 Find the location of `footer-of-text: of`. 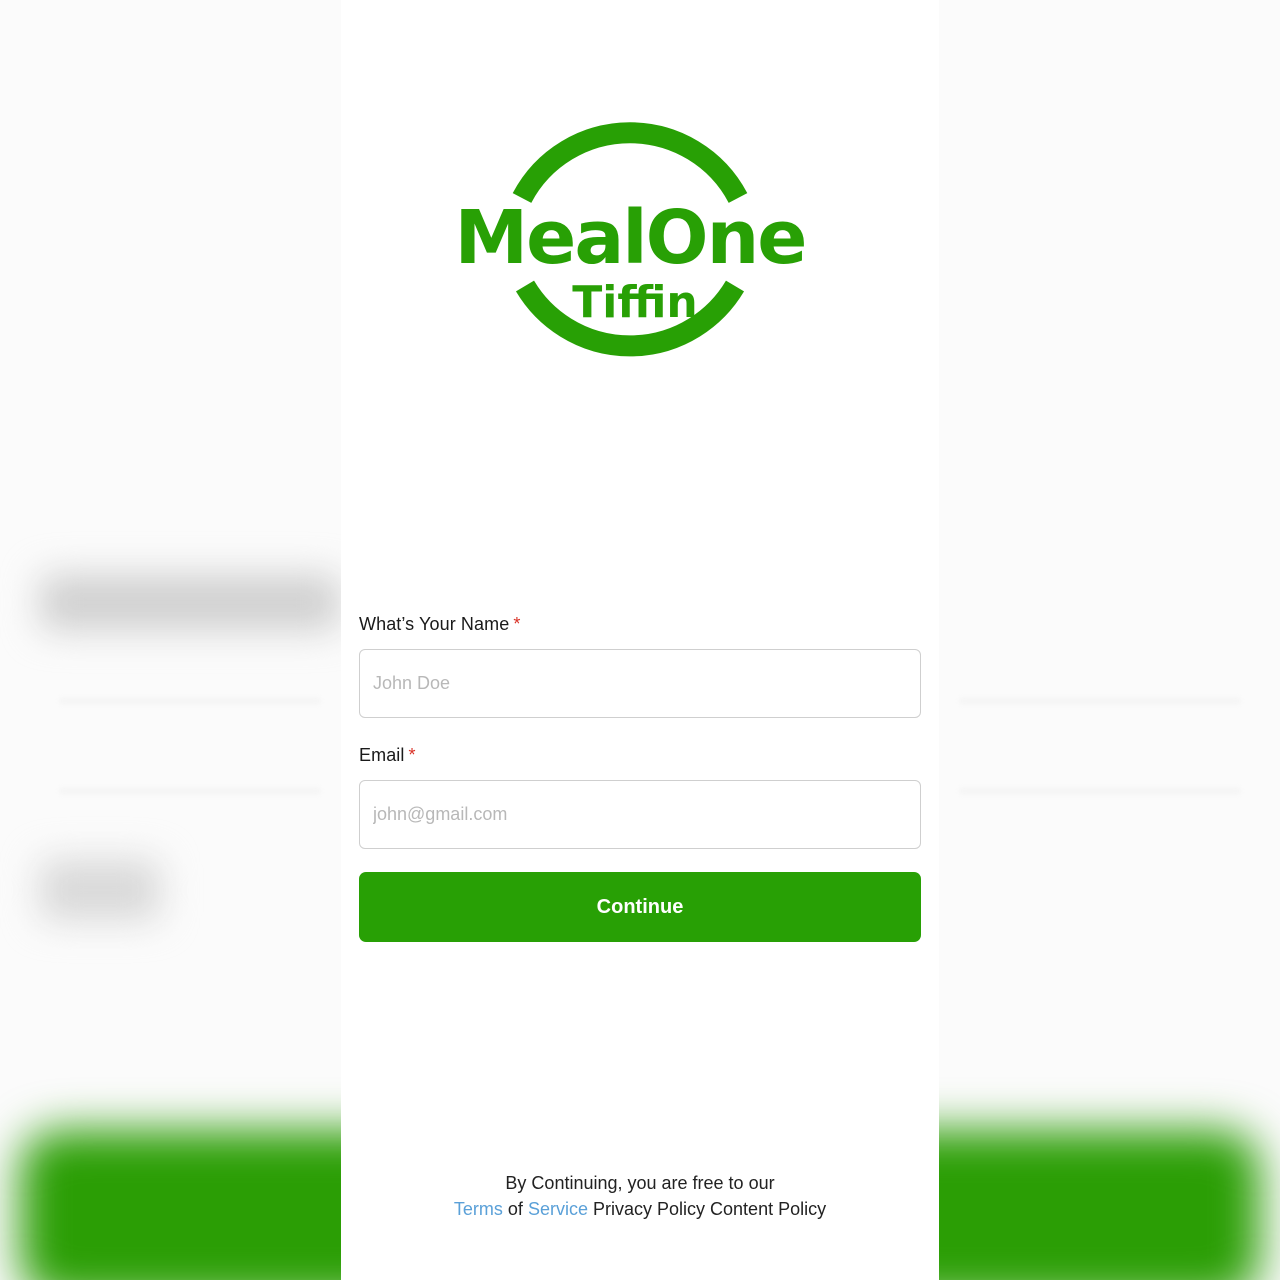

footer-of-text: of is located at coordinates (515, 1209).